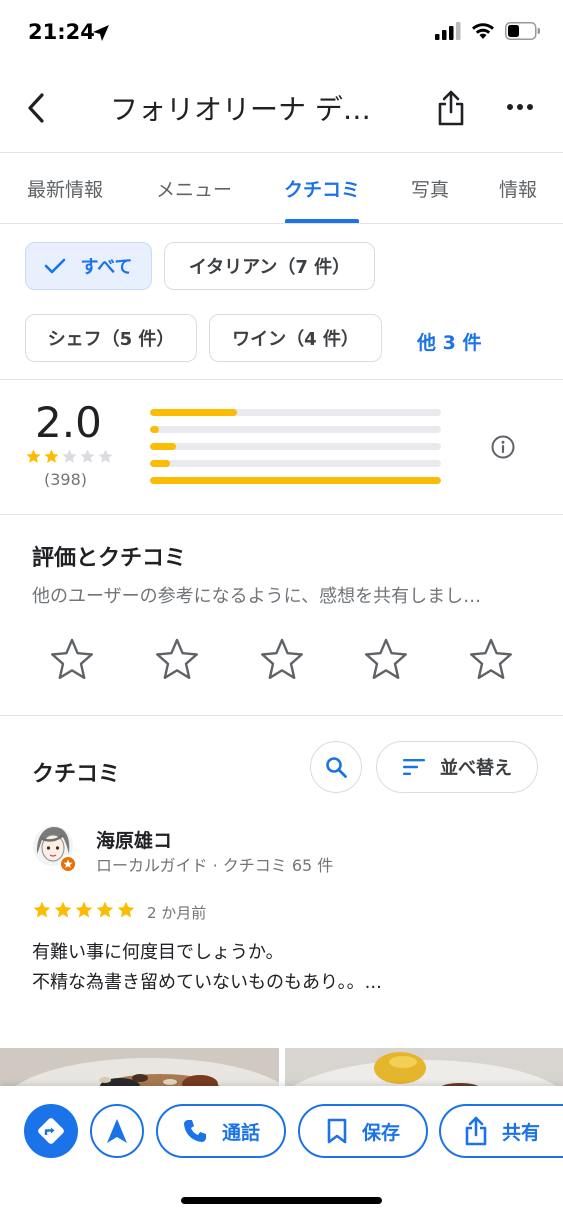 The height and width of the screenshot is (1218, 563). What do you see at coordinates (111, 338) in the screenshot?
I see `chip-chef: シェフ（5 件）` at bounding box center [111, 338].